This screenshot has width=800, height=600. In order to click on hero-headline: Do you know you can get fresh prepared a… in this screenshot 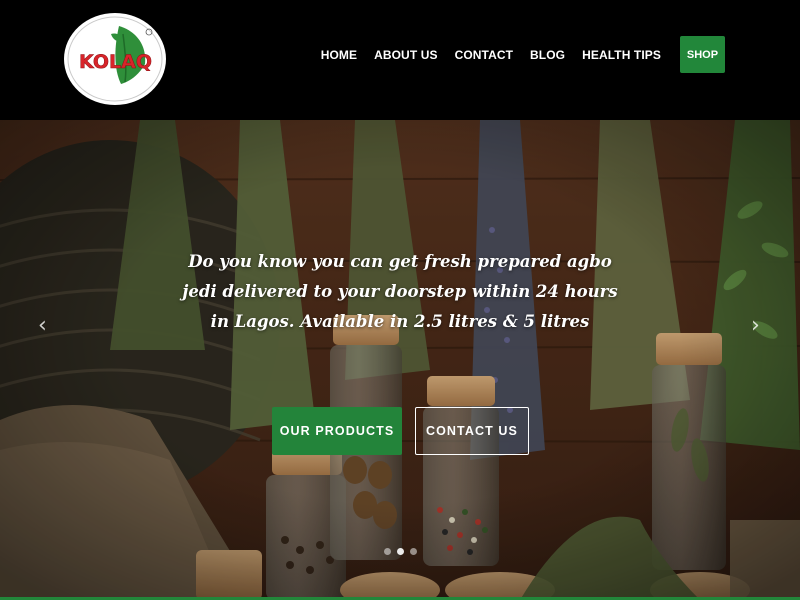, I will do `click(400, 291)`.